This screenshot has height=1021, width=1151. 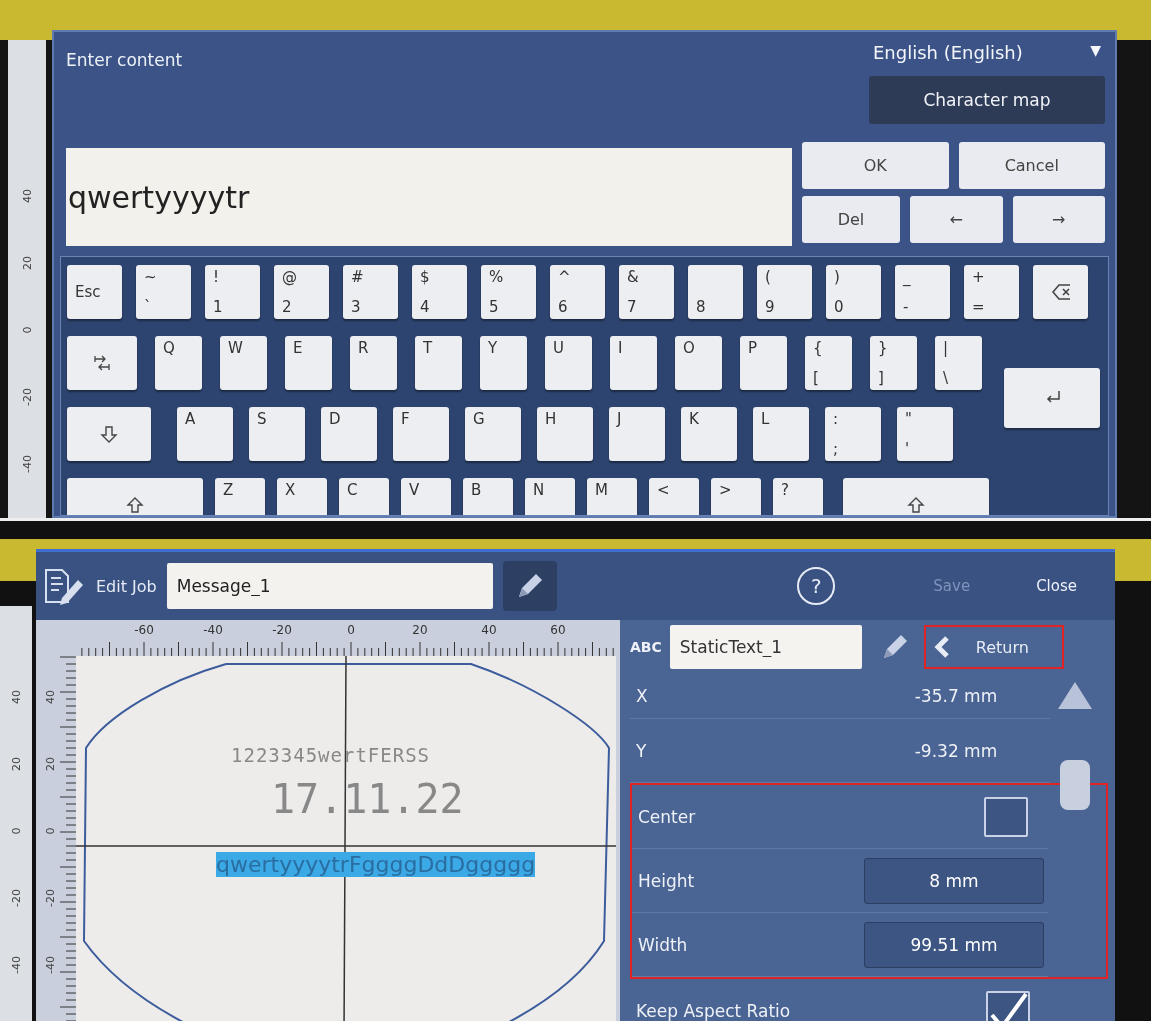 What do you see at coordinates (765, 647) in the screenshot?
I see `object-name-field: StaticText_1` at bounding box center [765, 647].